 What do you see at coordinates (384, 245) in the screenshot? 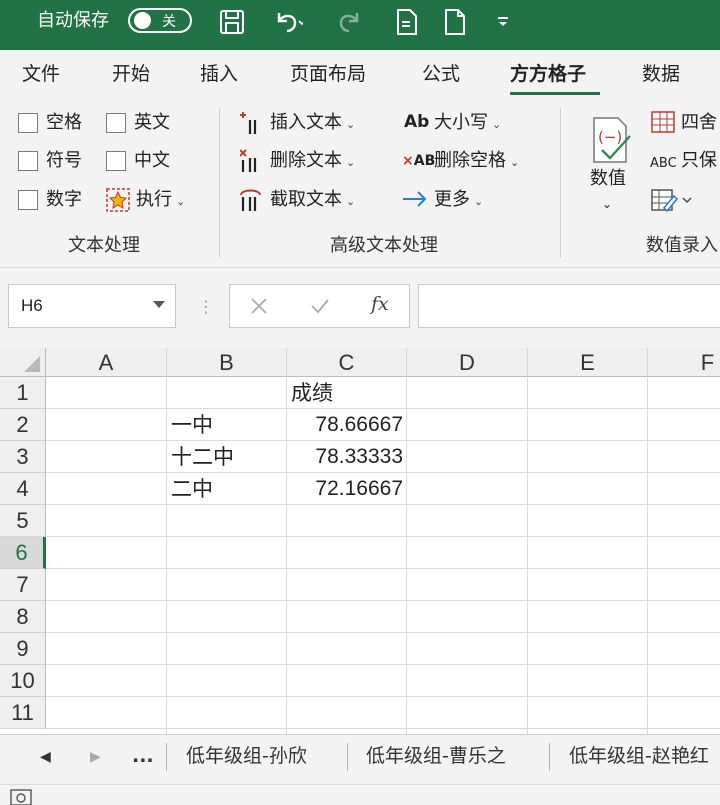
I see `group-label-advanced-text: 高级文本处理` at bounding box center [384, 245].